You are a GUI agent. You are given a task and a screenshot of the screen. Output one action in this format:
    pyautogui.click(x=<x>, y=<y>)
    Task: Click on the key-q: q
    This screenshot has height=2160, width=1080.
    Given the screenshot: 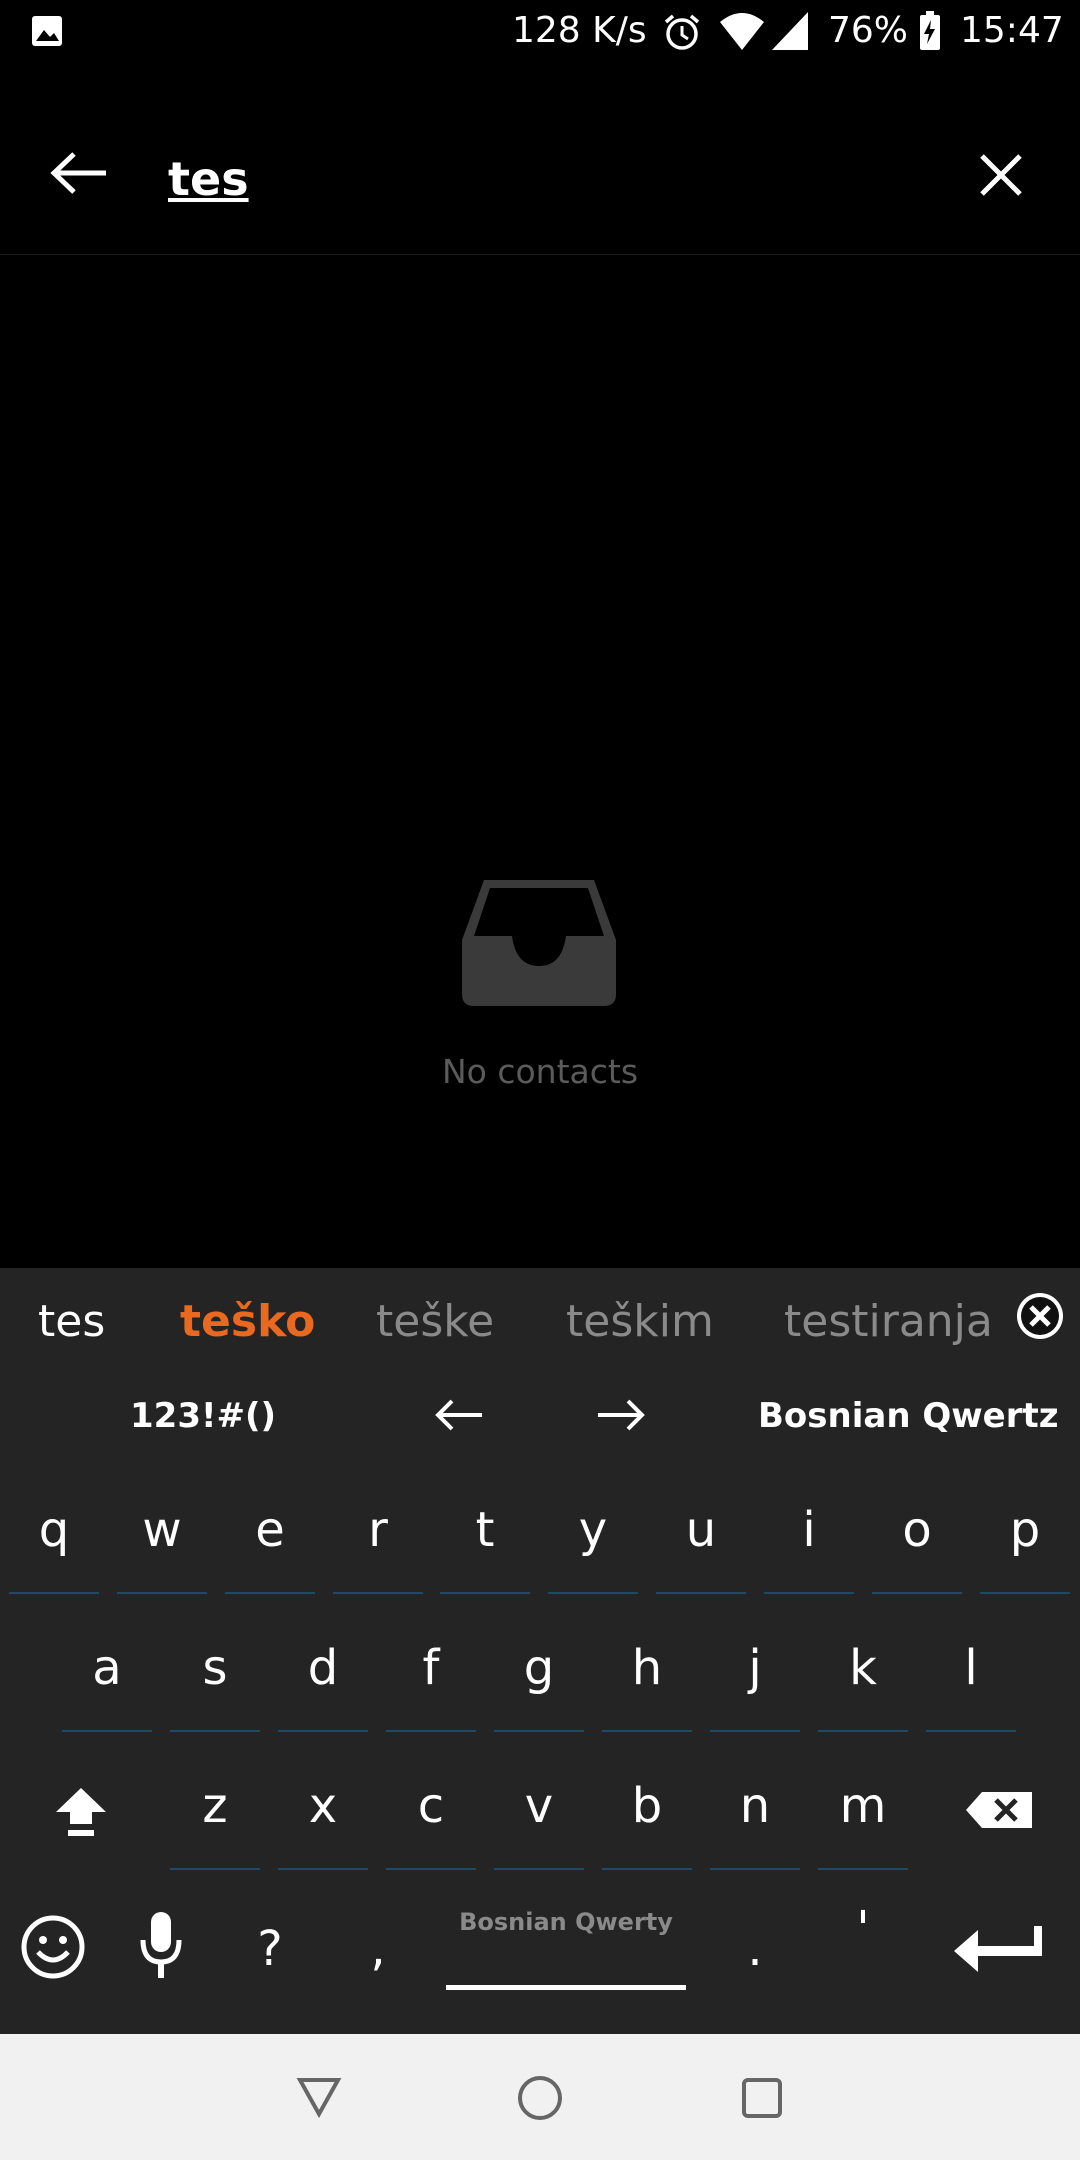 What is the action you would take?
    pyautogui.click(x=54, y=1539)
    